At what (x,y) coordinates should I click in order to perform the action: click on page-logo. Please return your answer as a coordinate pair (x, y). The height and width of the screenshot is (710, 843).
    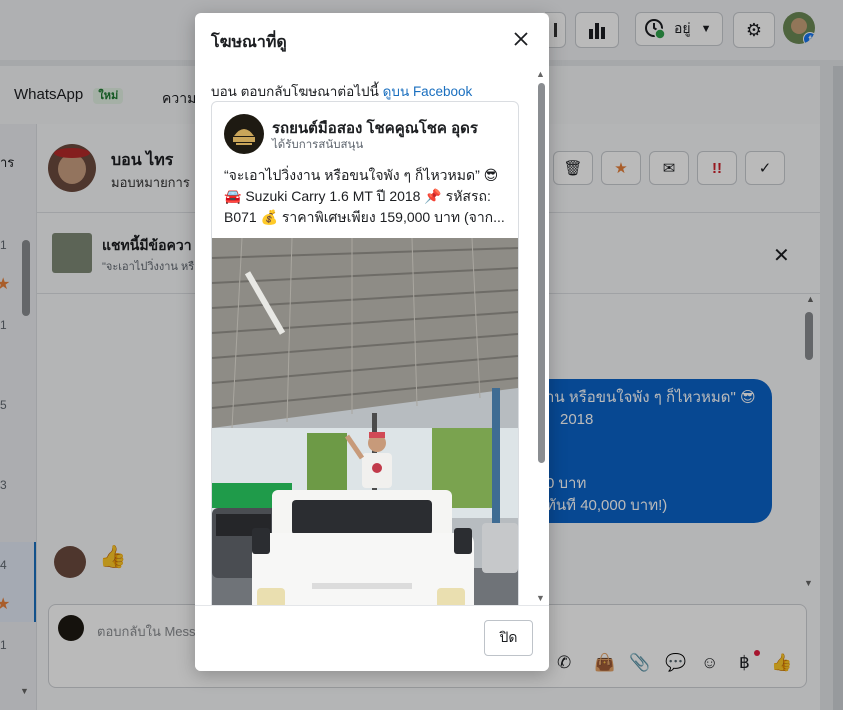
    Looking at the image, I should click on (244, 134).